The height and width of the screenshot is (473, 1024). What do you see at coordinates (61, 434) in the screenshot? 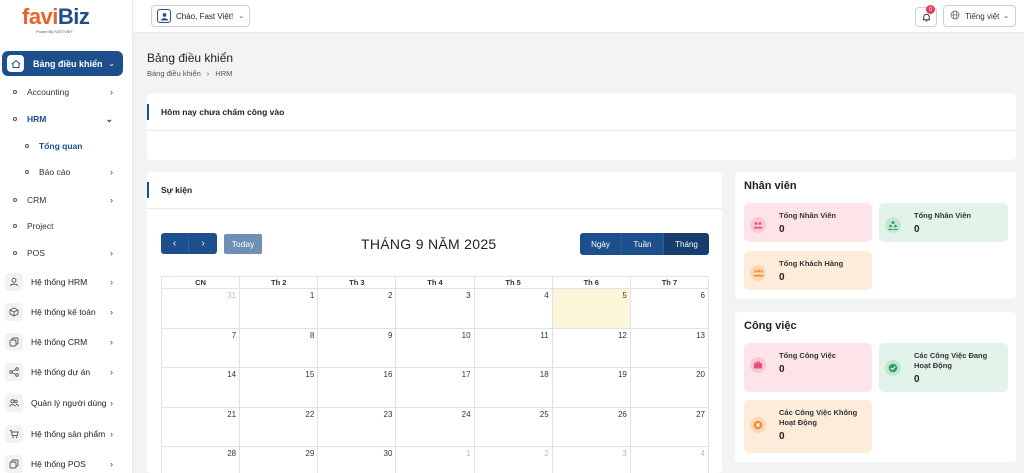
I see `sidebar-item-product-system: Hệ thống sản phẩm ›` at bounding box center [61, 434].